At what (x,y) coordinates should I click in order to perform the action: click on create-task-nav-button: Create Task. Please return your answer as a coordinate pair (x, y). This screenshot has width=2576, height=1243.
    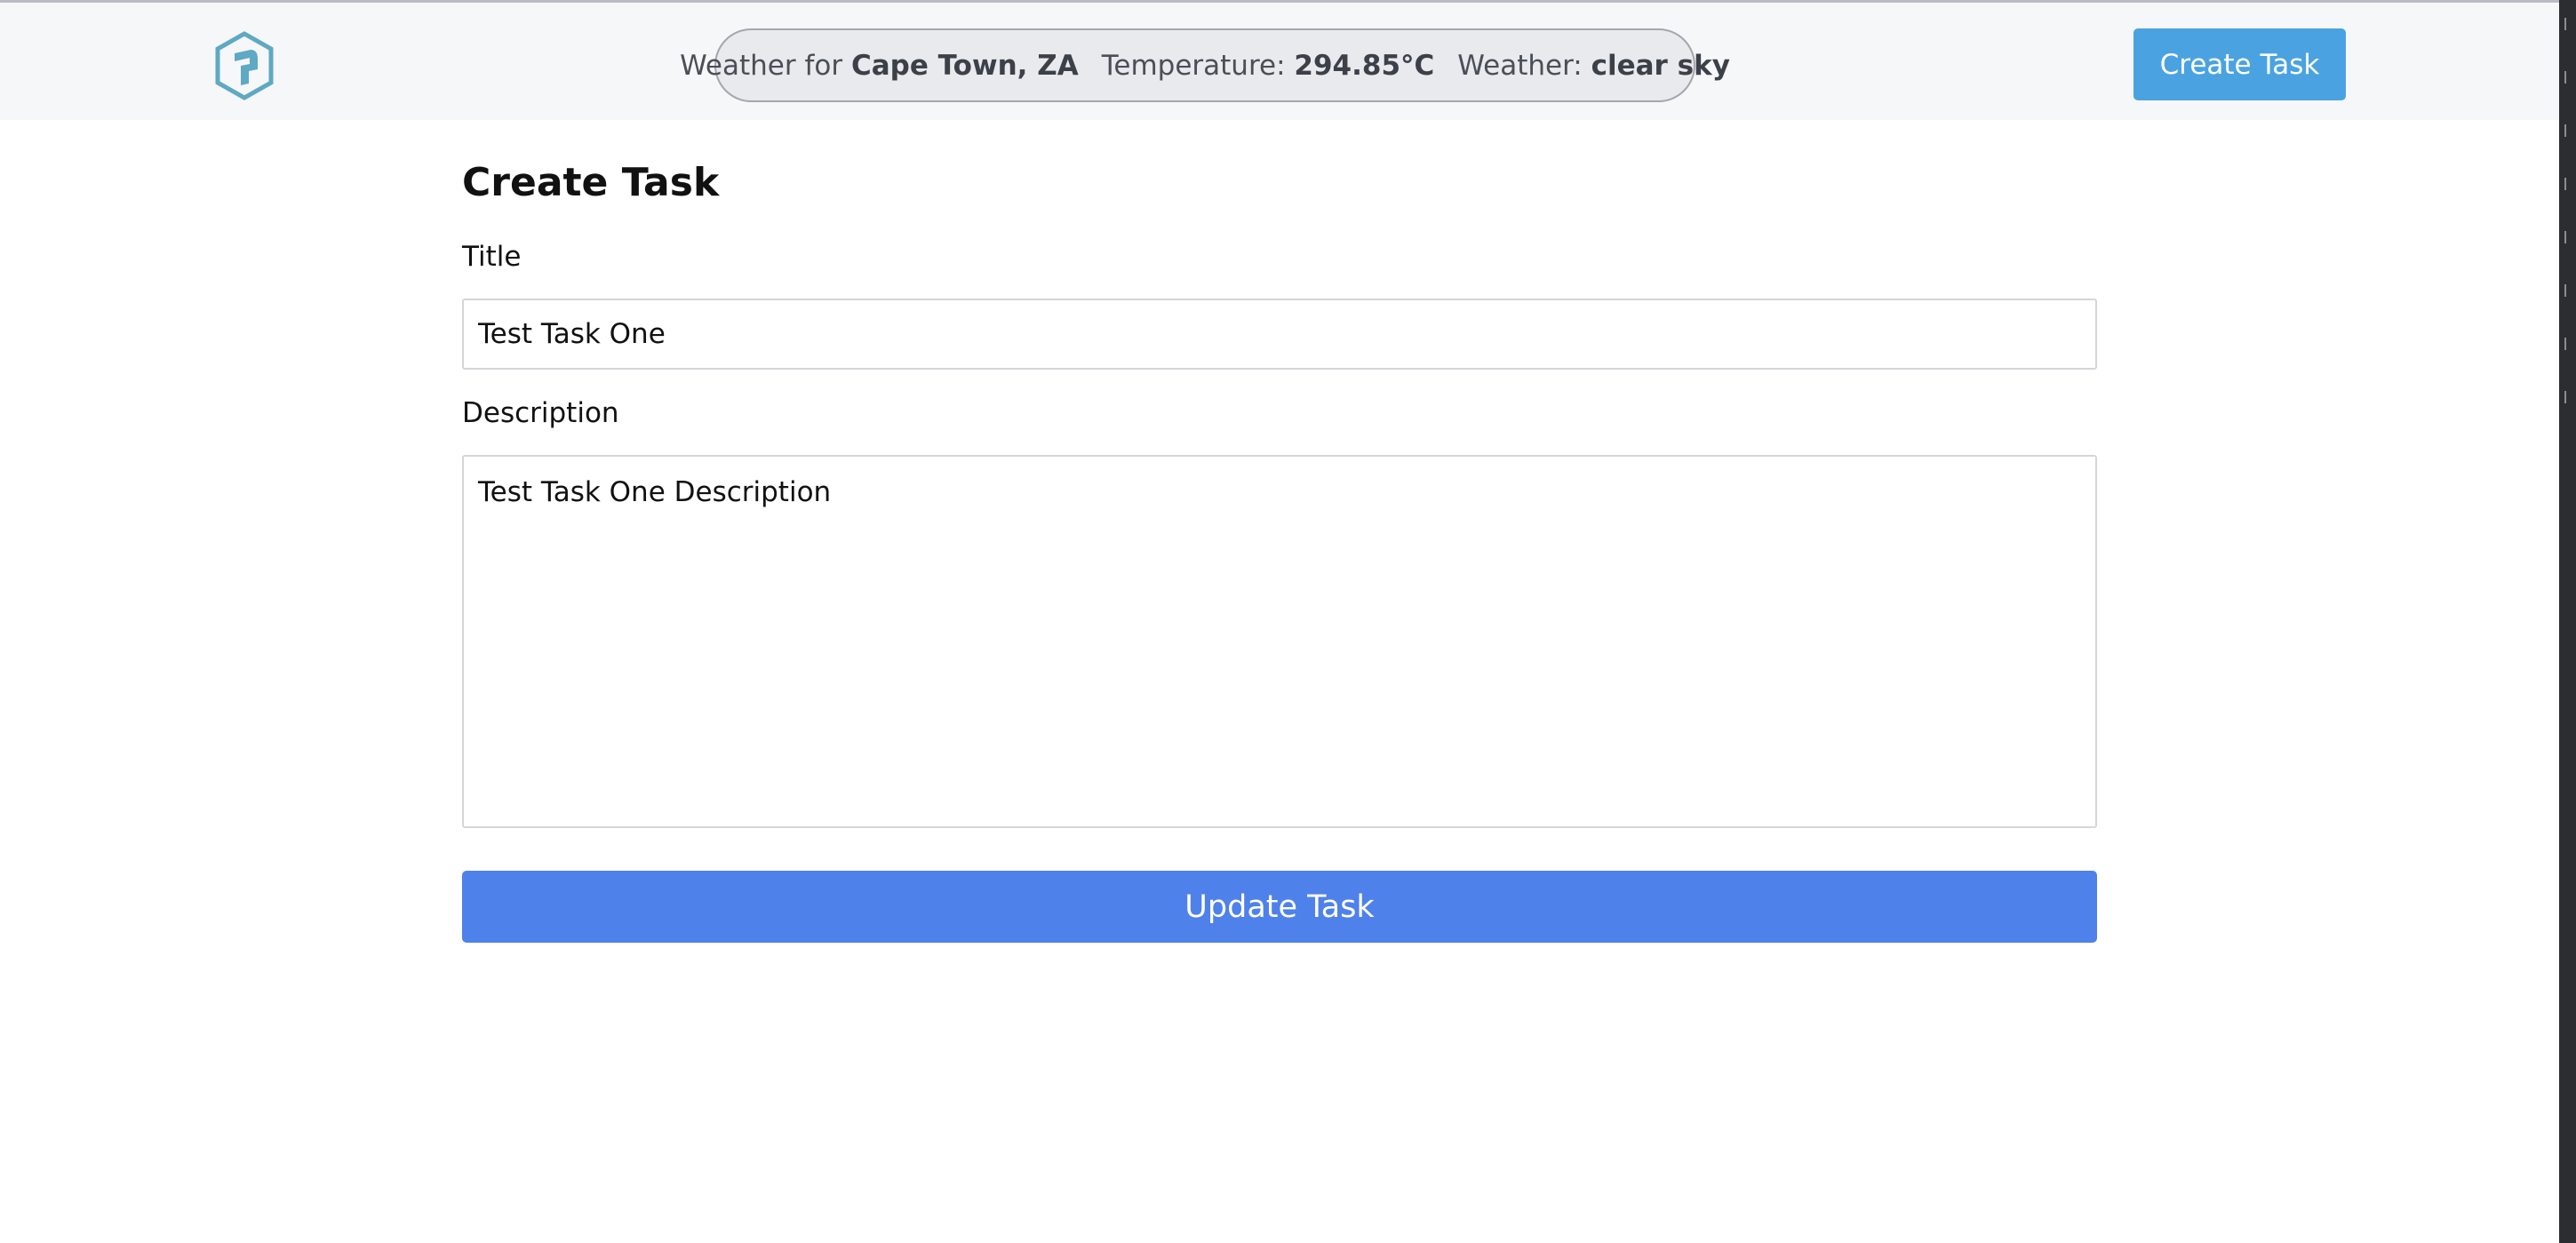
    Looking at the image, I should click on (2239, 64).